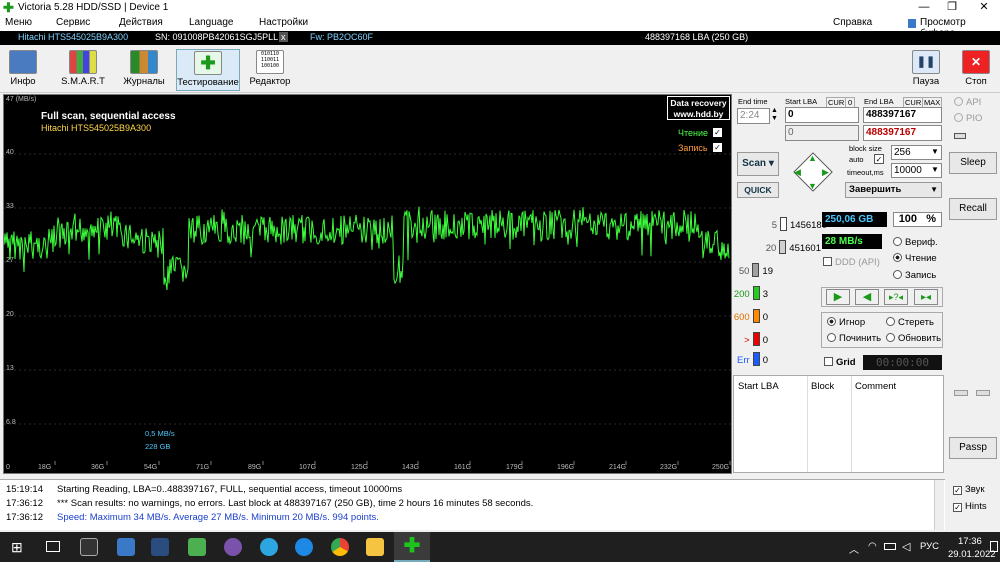  I want to click on testing-tab: ✚ Тестирование, so click(208, 70).